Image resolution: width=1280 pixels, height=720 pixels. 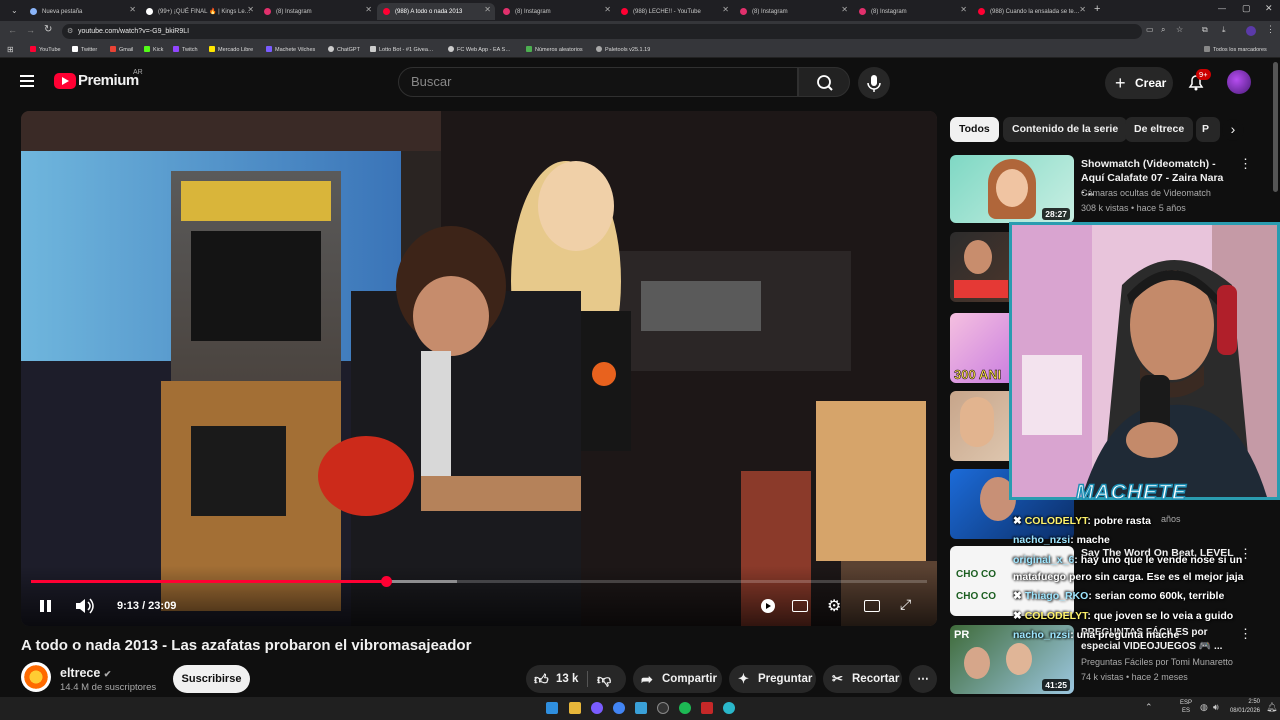 I want to click on pause-icon, so click(x=46, y=606).